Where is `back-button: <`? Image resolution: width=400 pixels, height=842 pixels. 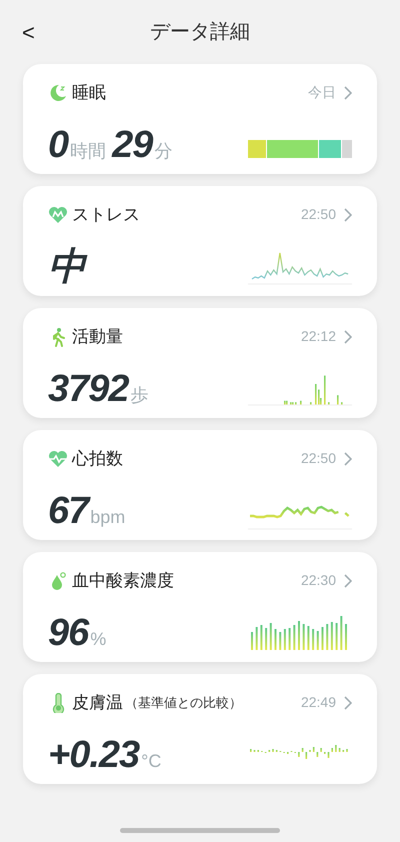 back-button: < is located at coordinates (28, 32).